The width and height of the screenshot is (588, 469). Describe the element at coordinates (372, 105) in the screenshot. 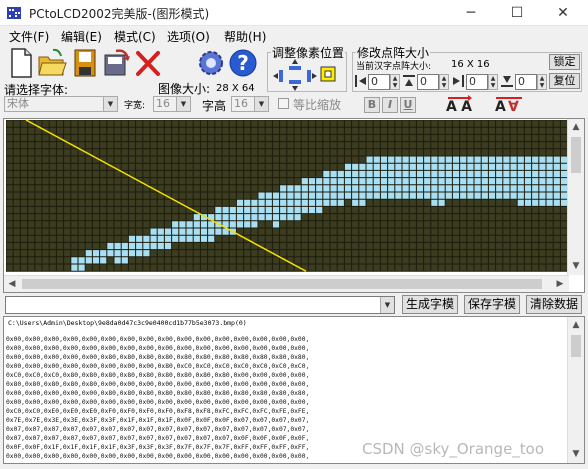

I see `bold-button: B` at that location.